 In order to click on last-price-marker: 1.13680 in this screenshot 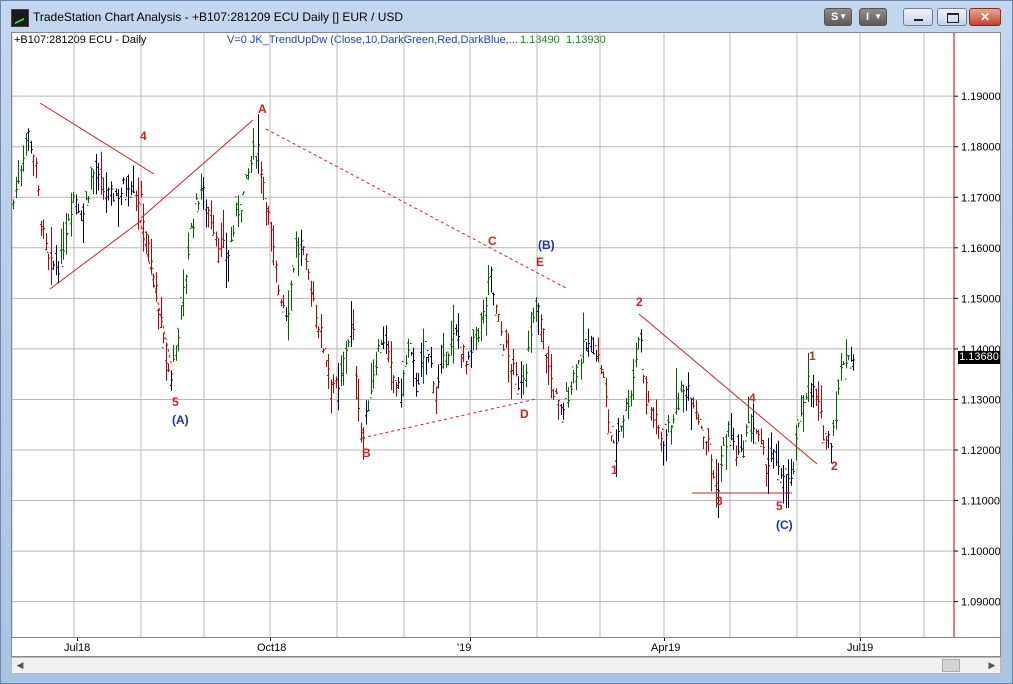, I will do `click(979, 357)`.